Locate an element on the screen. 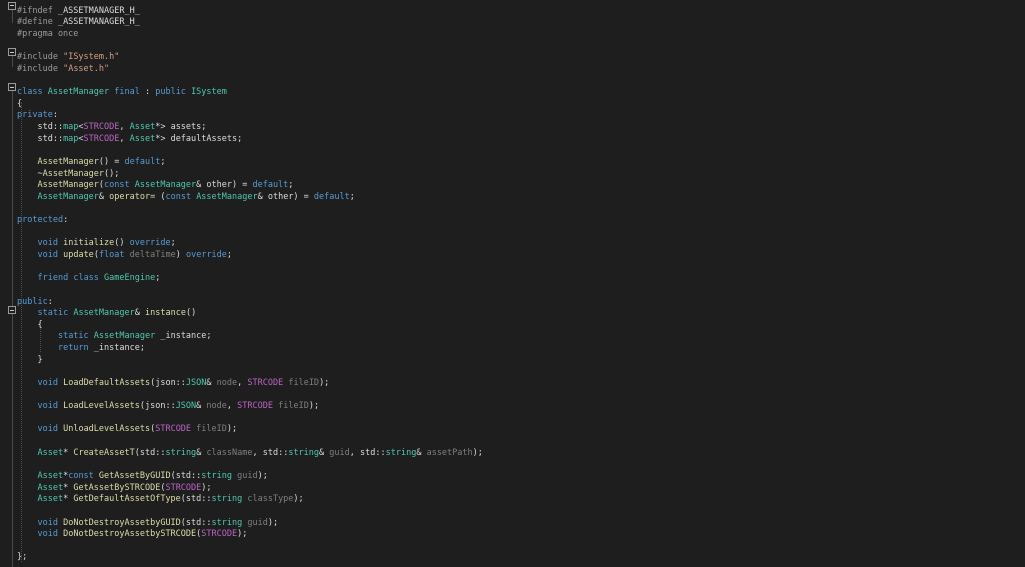 The height and width of the screenshot is (567, 1025). code-token: protected is located at coordinates (40, 220).